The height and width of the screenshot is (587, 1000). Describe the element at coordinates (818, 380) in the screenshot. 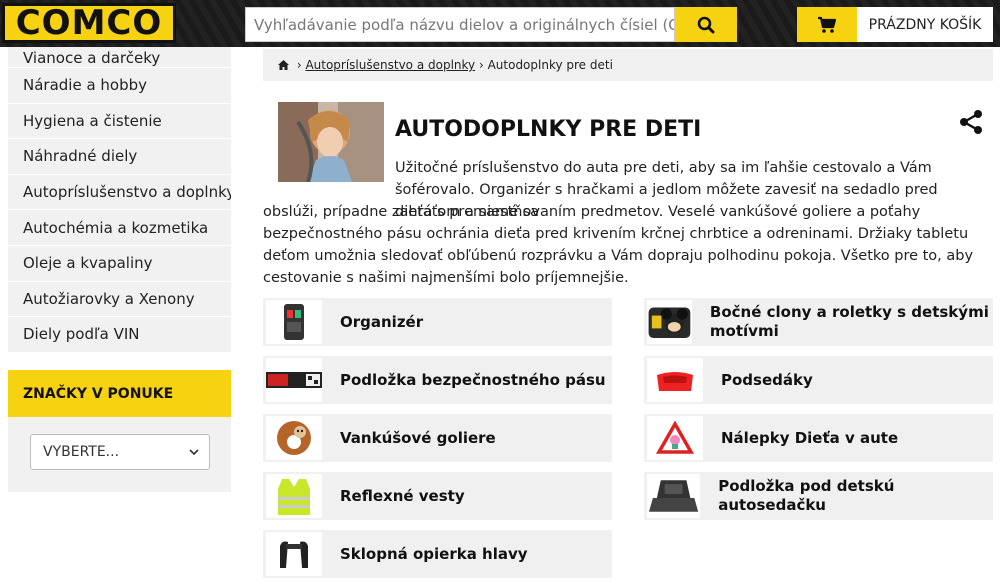

I see `subcategory-podsedaky: Podsedáky` at that location.